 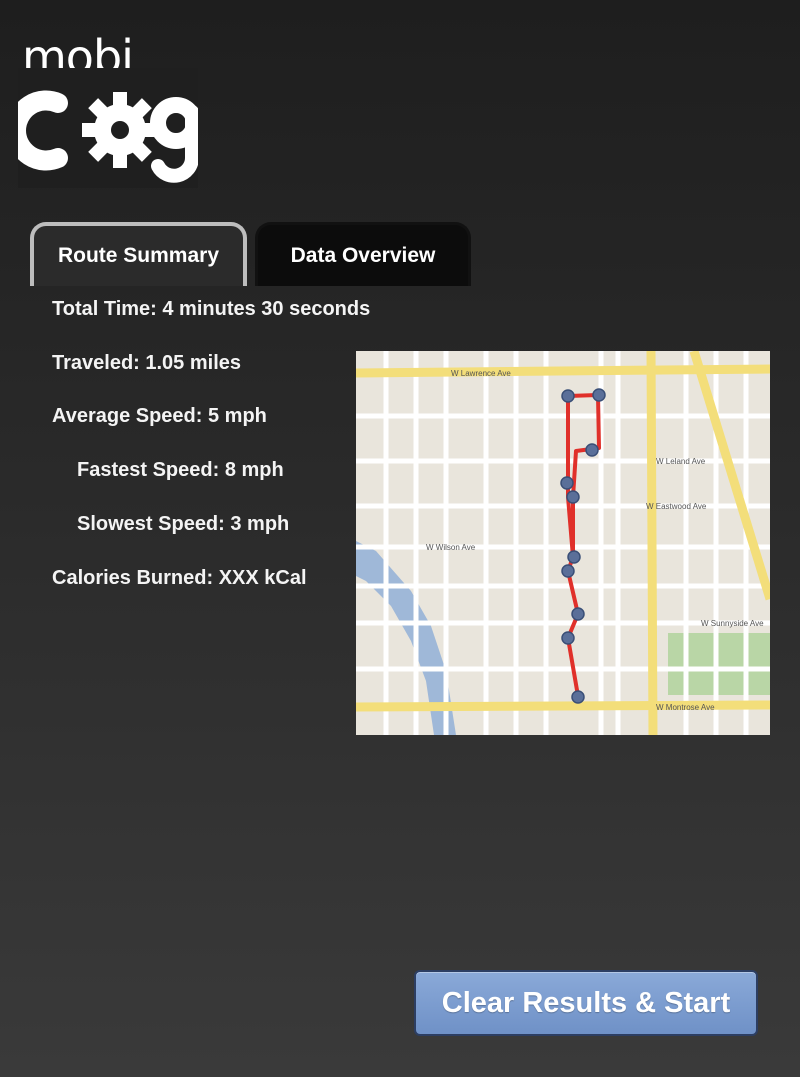 I want to click on clear-results-start-button: Clear Results & Start, so click(x=586, y=1003).